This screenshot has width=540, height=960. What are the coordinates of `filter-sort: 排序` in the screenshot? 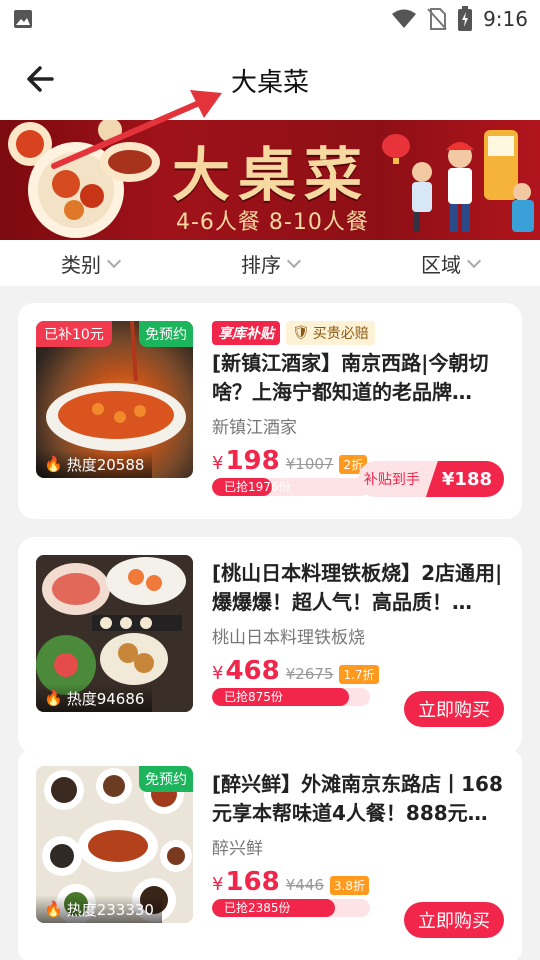 It's located at (271, 263).